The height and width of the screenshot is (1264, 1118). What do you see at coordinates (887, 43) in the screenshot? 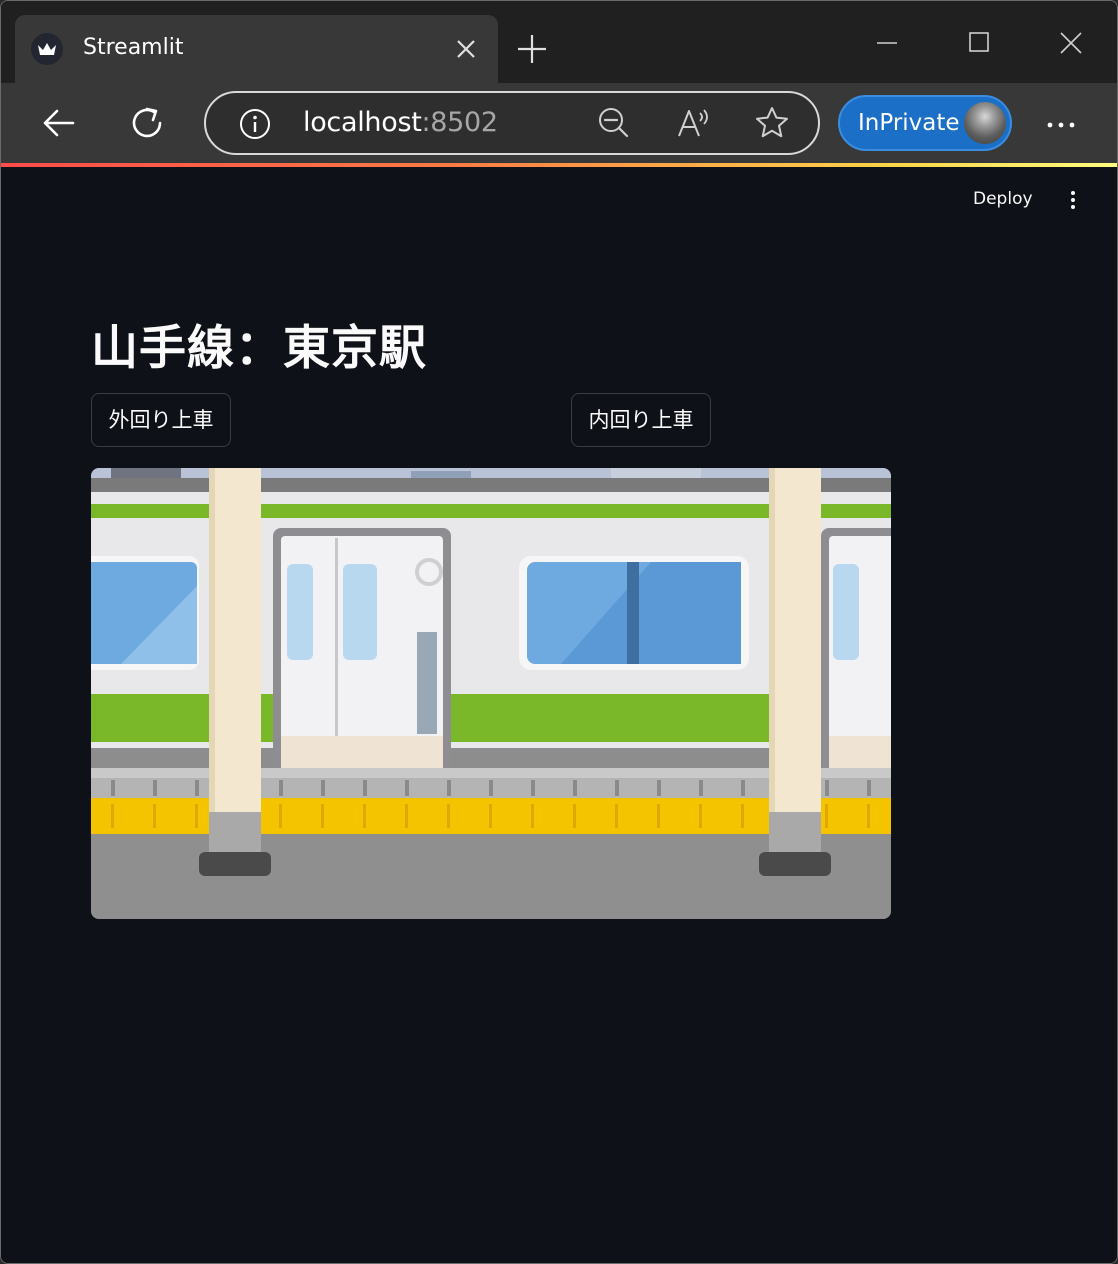
I see `minimize-icon` at bounding box center [887, 43].